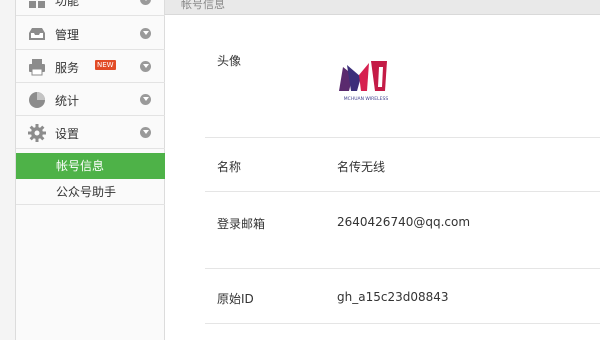  I want to click on email-label: 登录邮箱, so click(241, 224).